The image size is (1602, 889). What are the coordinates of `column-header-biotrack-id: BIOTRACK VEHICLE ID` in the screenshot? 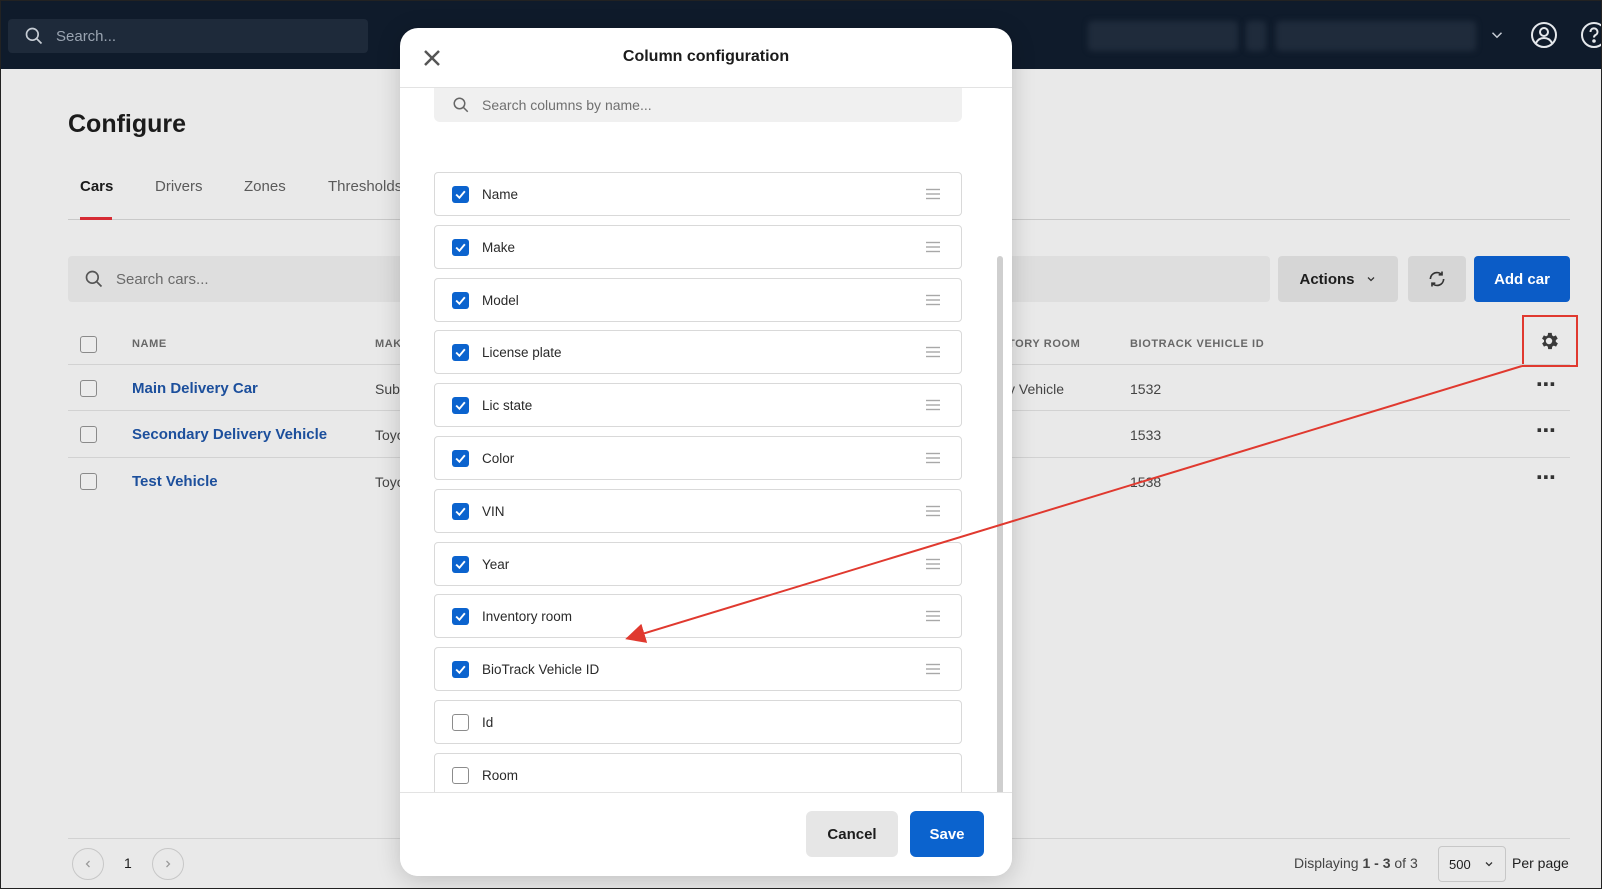 It's located at (1197, 344).